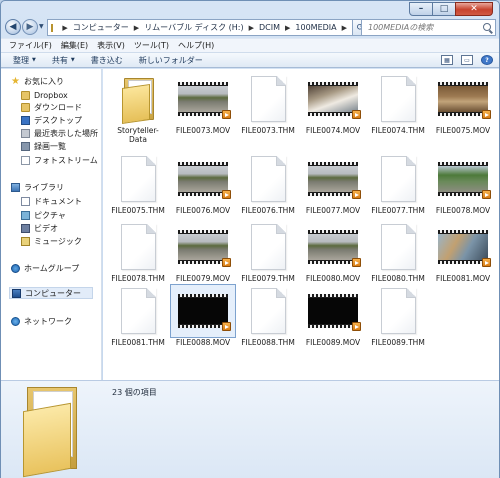 The height and width of the screenshot is (478, 500). I want to click on minimize-button: –, so click(421, 9).